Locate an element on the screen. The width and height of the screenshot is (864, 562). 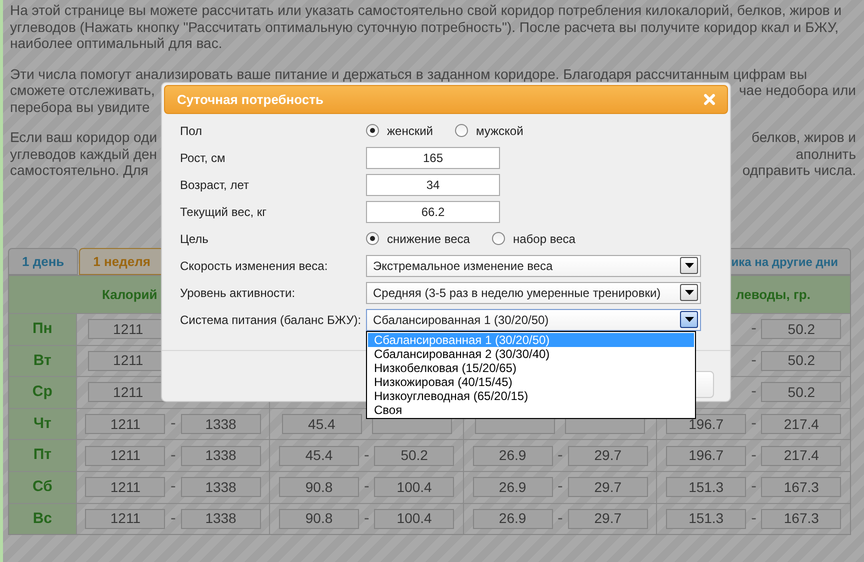
text-line: Если ваш коридор оди is located at coordinates (84, 137).